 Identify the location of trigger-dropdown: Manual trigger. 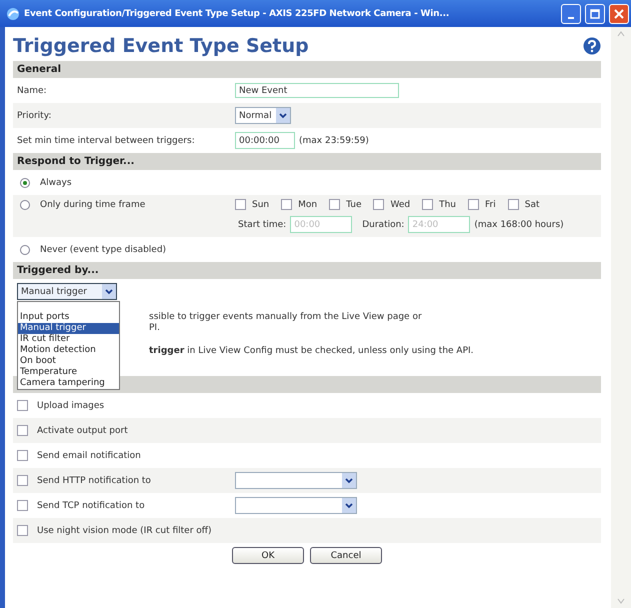
(67, 291).